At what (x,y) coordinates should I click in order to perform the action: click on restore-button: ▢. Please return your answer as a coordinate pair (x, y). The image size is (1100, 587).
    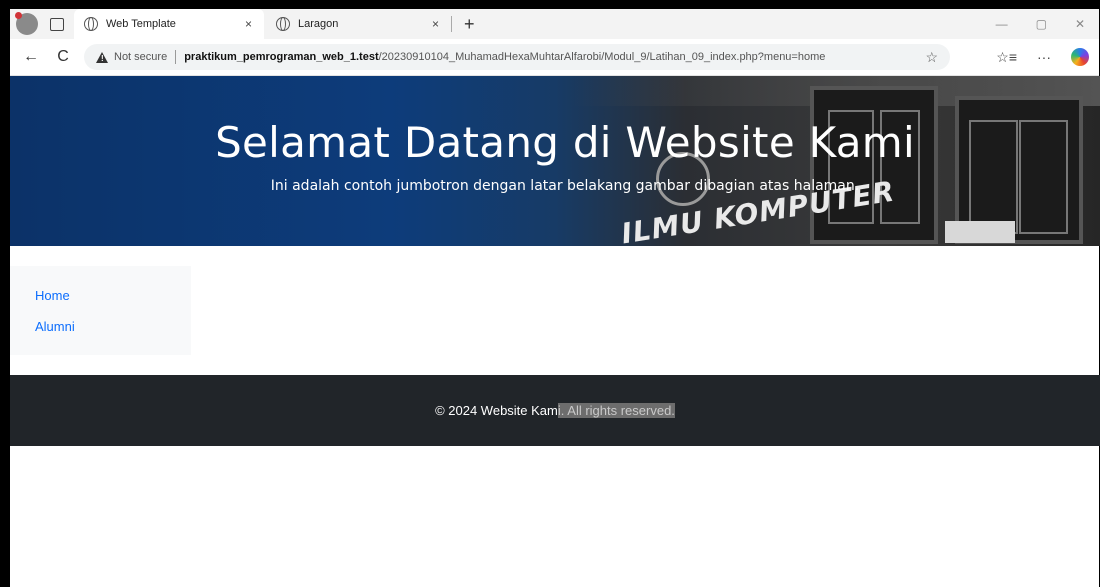
    Looking at the image, I should click on (1041, 24).